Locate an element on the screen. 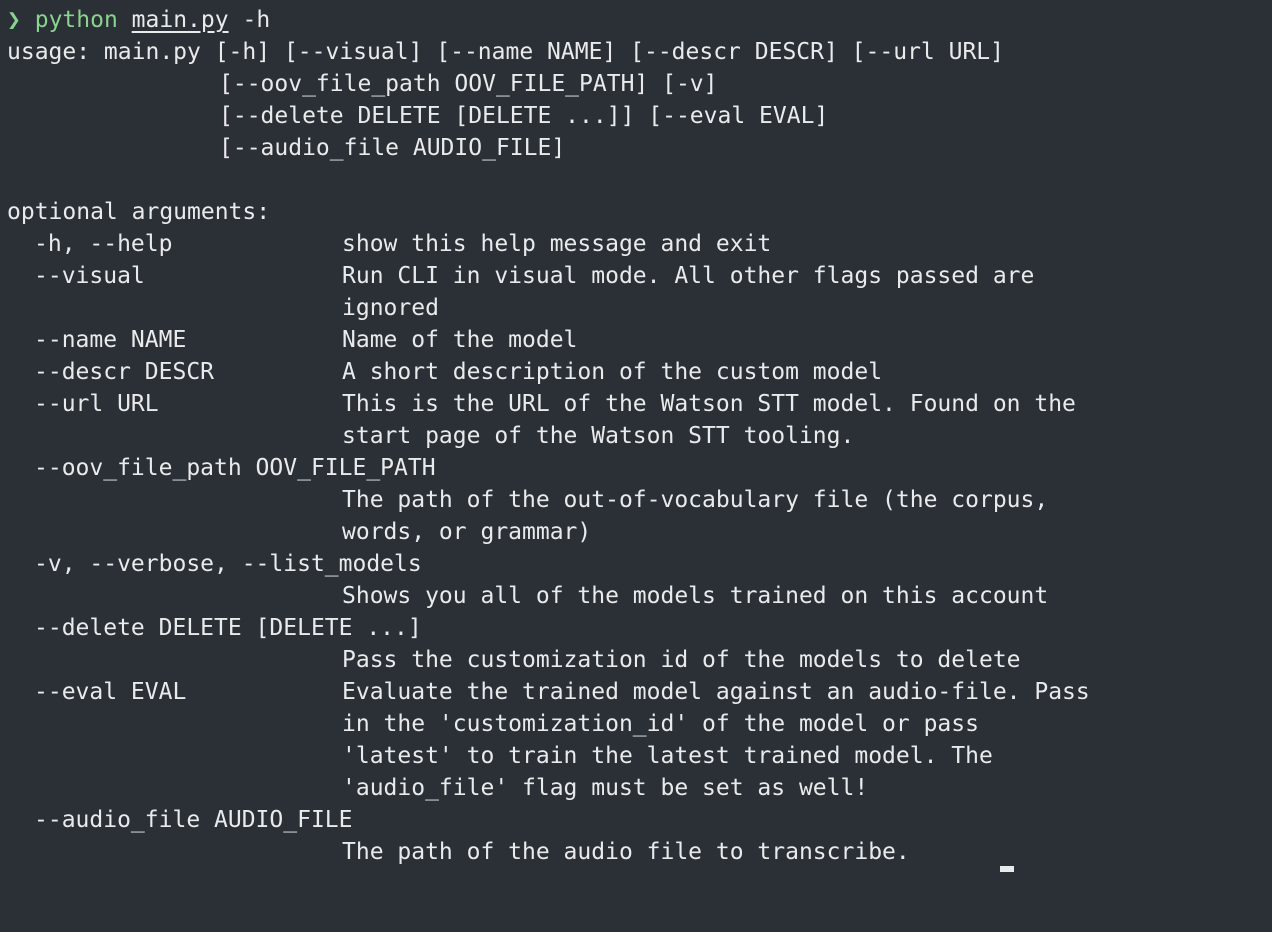 This screenshot has height=932, width=1272. option-description: Name of the model is located at coordinates (460, 340).